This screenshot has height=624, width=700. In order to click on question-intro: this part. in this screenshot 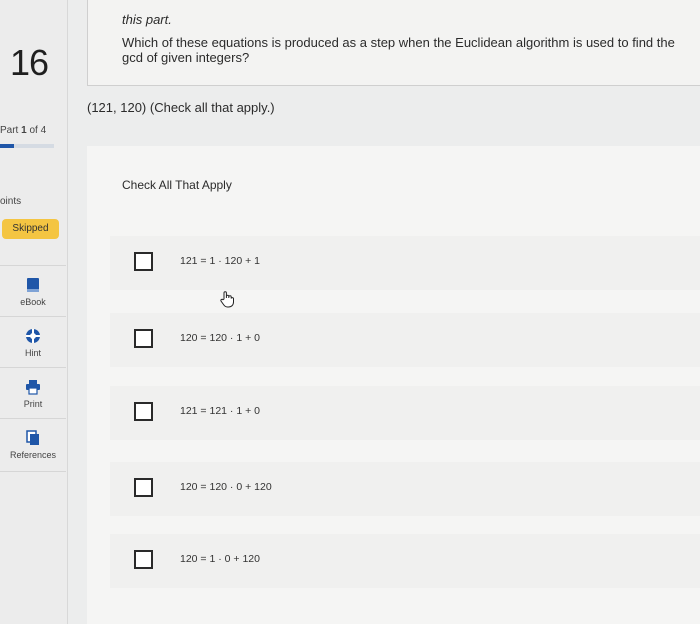, I will do `click(147, 19)`.